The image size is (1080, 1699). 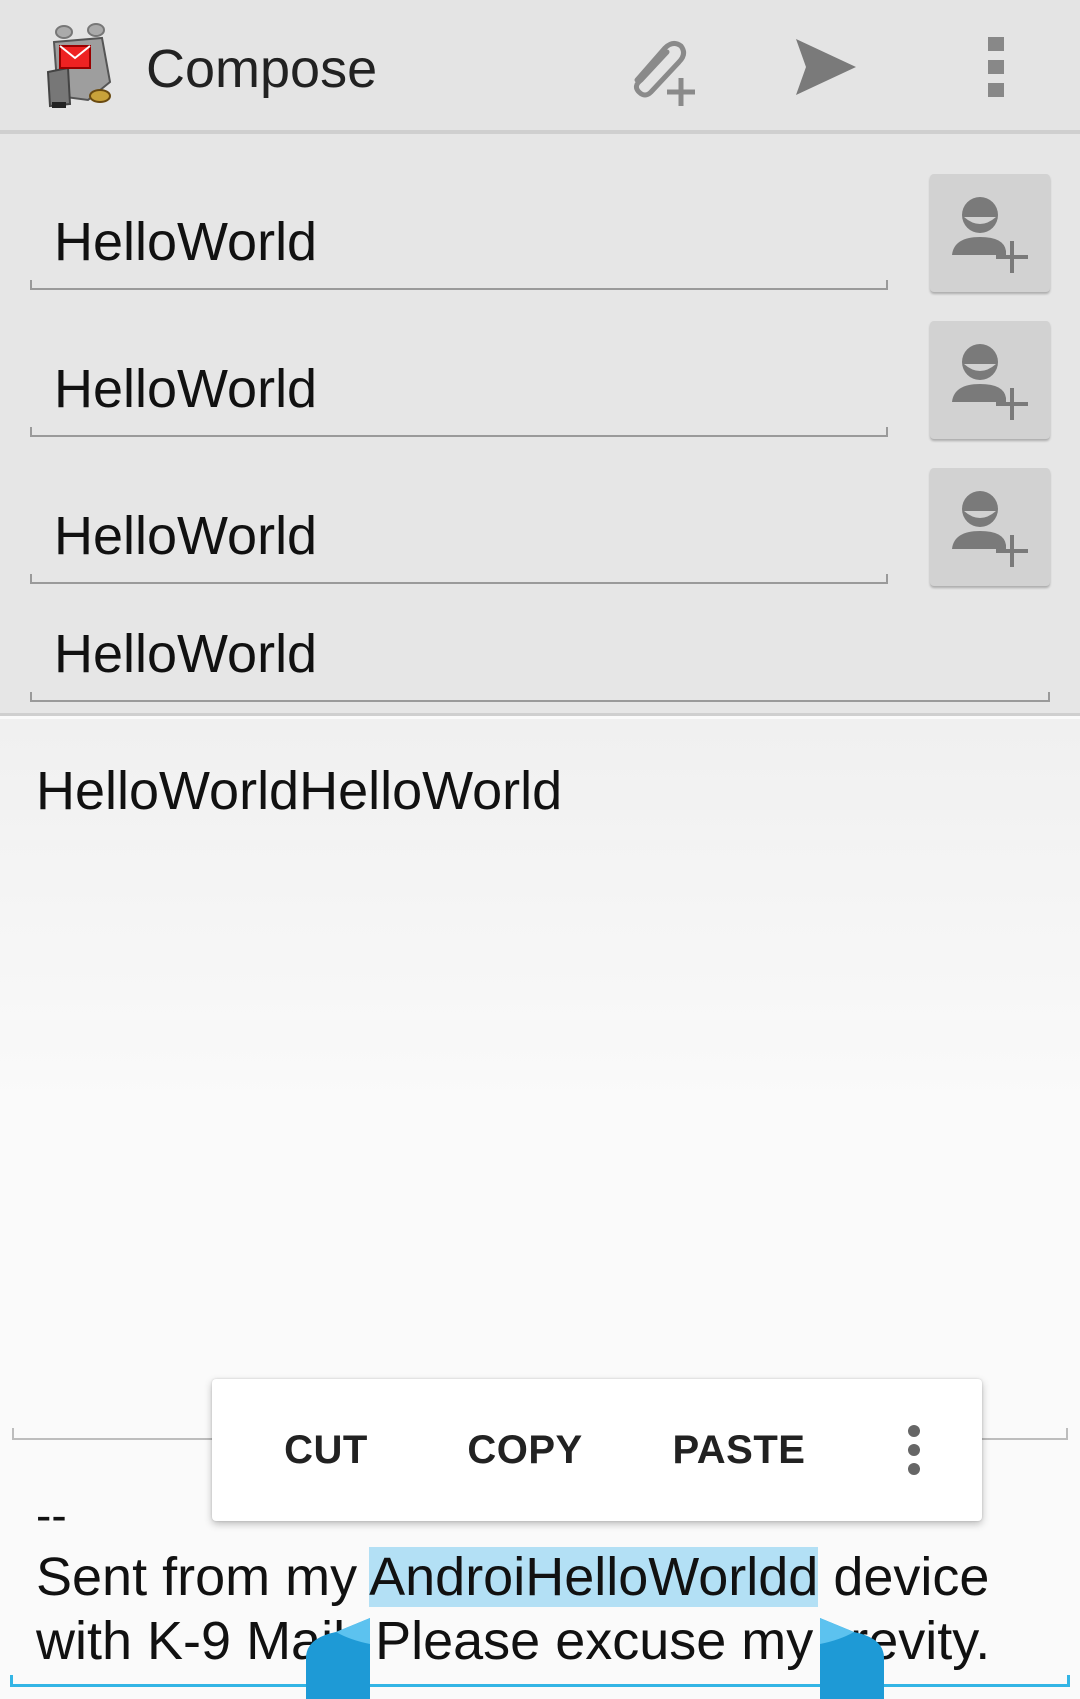 I want to click on cut-button: CUT, so click(x=326, y=1450).